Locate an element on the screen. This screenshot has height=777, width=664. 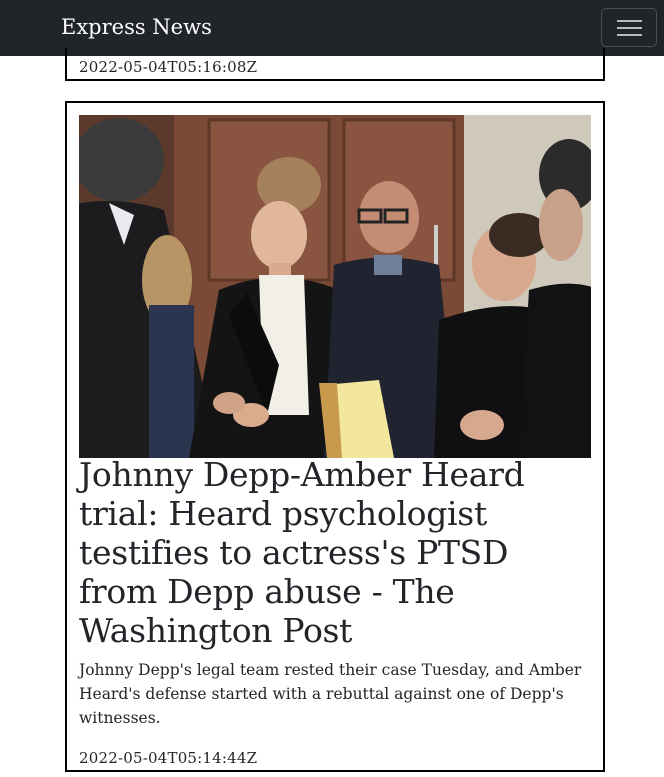
article-timestamp: 2022-05-04T05:14:44Z is located at coordinates (168, 758).